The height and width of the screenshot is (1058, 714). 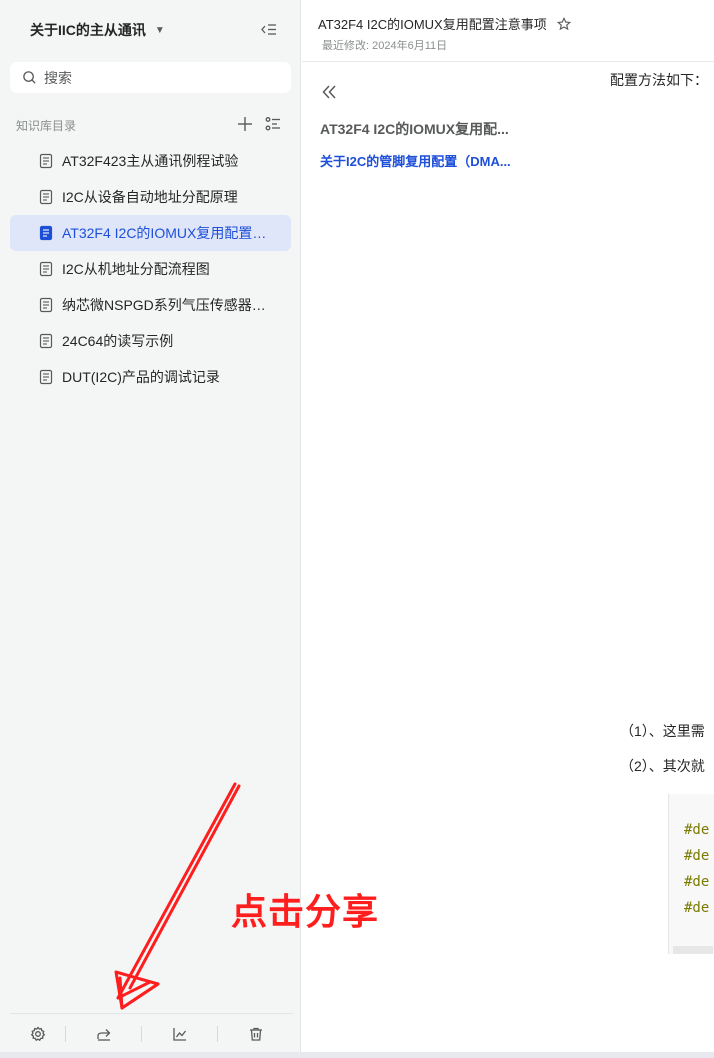 I want to click on sidebar-doc-label: DUT(I2C)产品的调试记录, so click(x=141, y=377).